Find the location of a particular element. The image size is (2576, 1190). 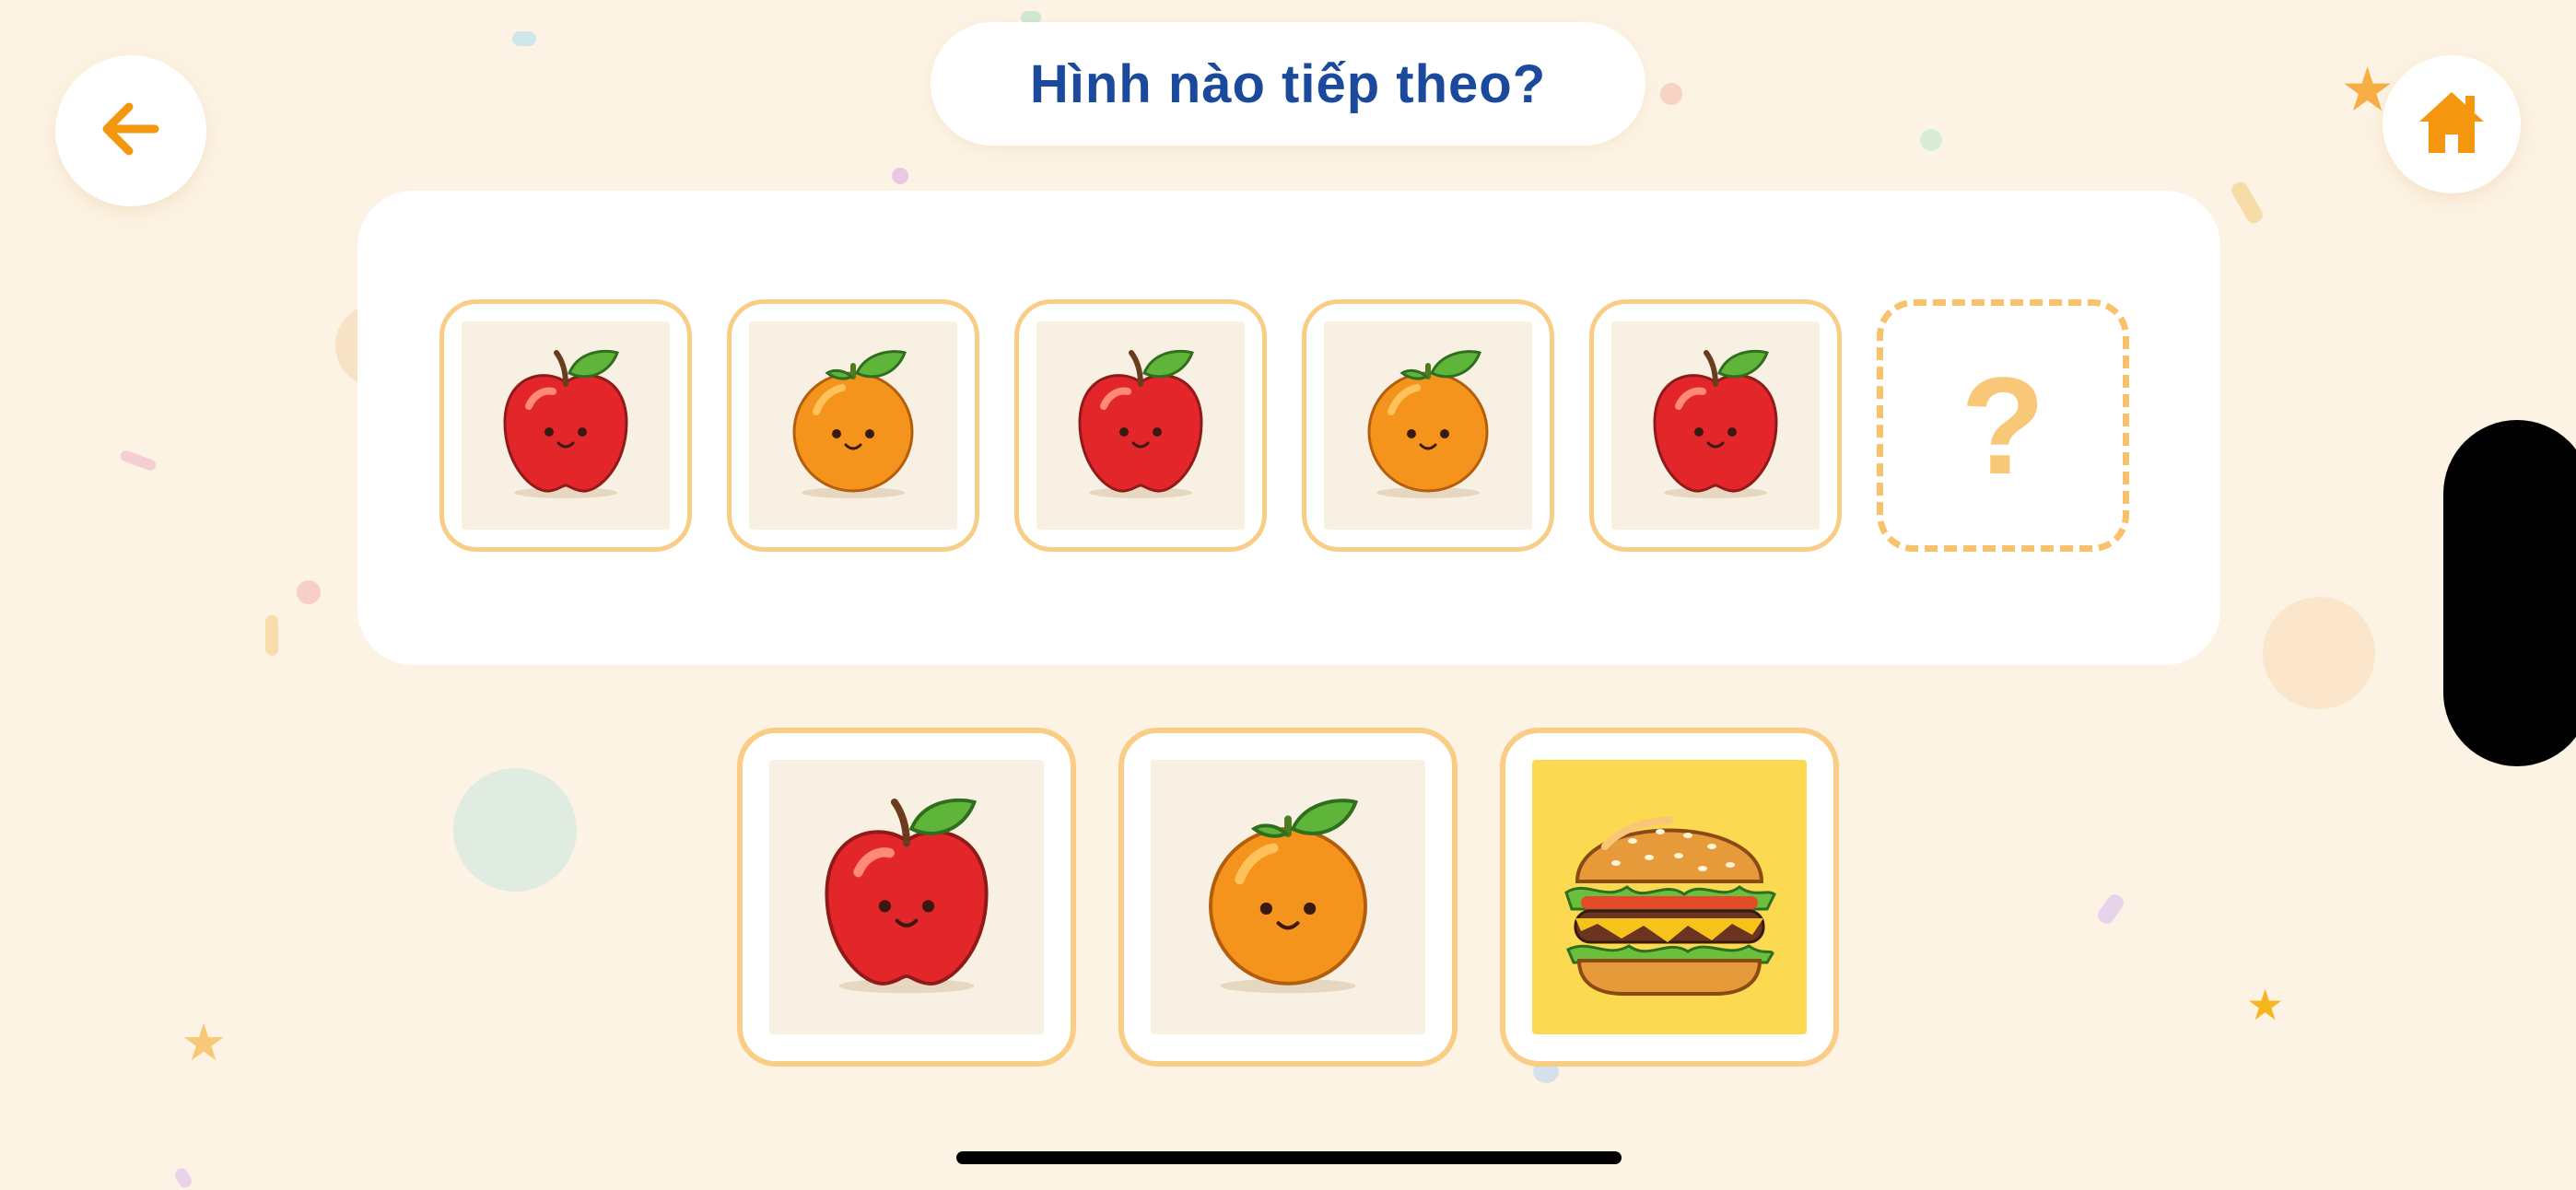

choice-orange is located at coordinates (1288, 897).